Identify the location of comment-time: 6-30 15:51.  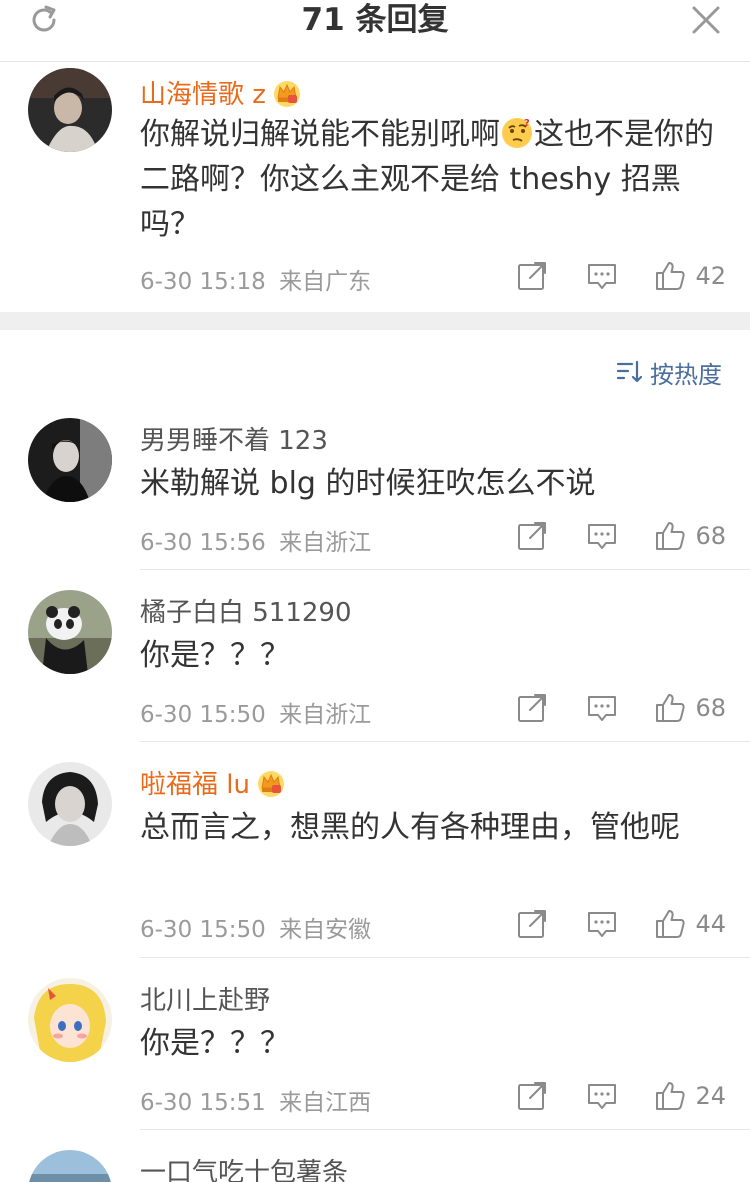
(203, 1103).